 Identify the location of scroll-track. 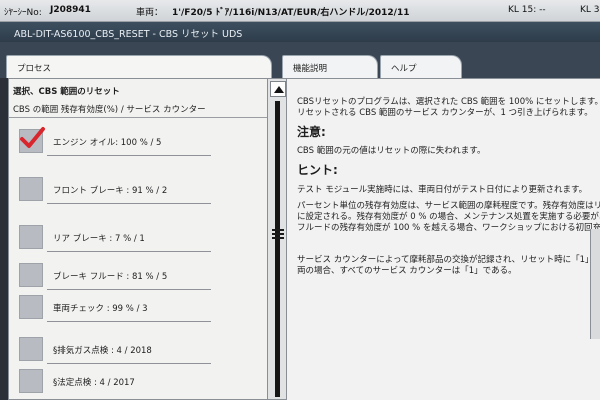
(277, 249).